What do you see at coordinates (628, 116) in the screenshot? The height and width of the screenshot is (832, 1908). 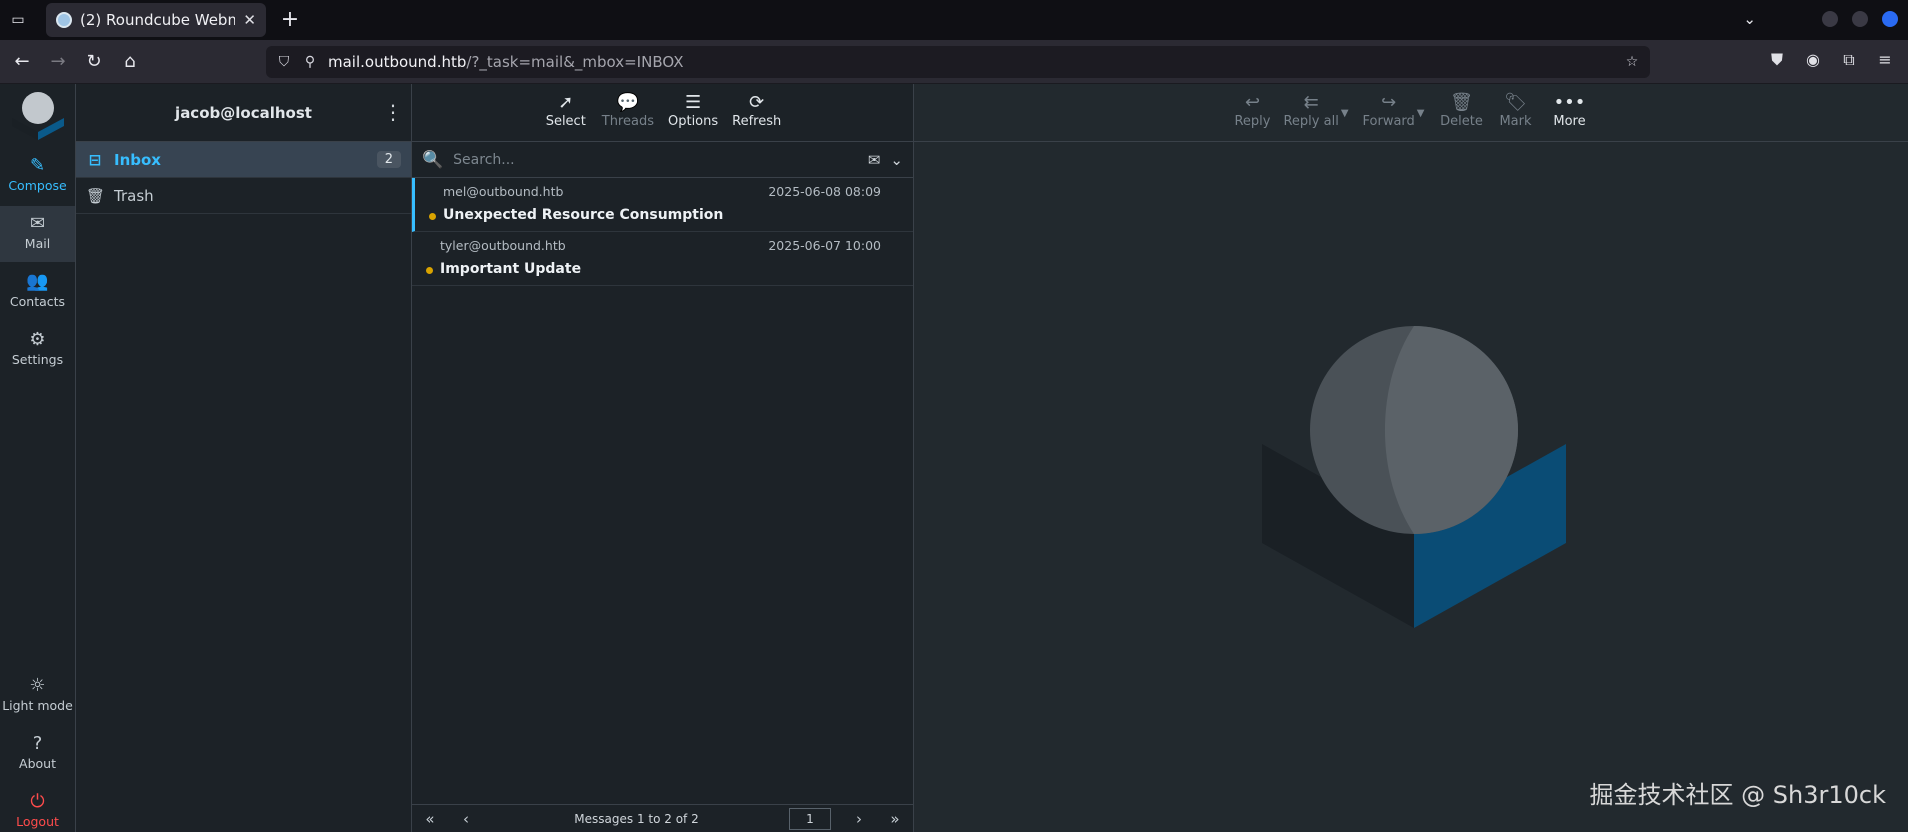 I see `threads-button: 💬 Threads` at bounding box center [628, 116].